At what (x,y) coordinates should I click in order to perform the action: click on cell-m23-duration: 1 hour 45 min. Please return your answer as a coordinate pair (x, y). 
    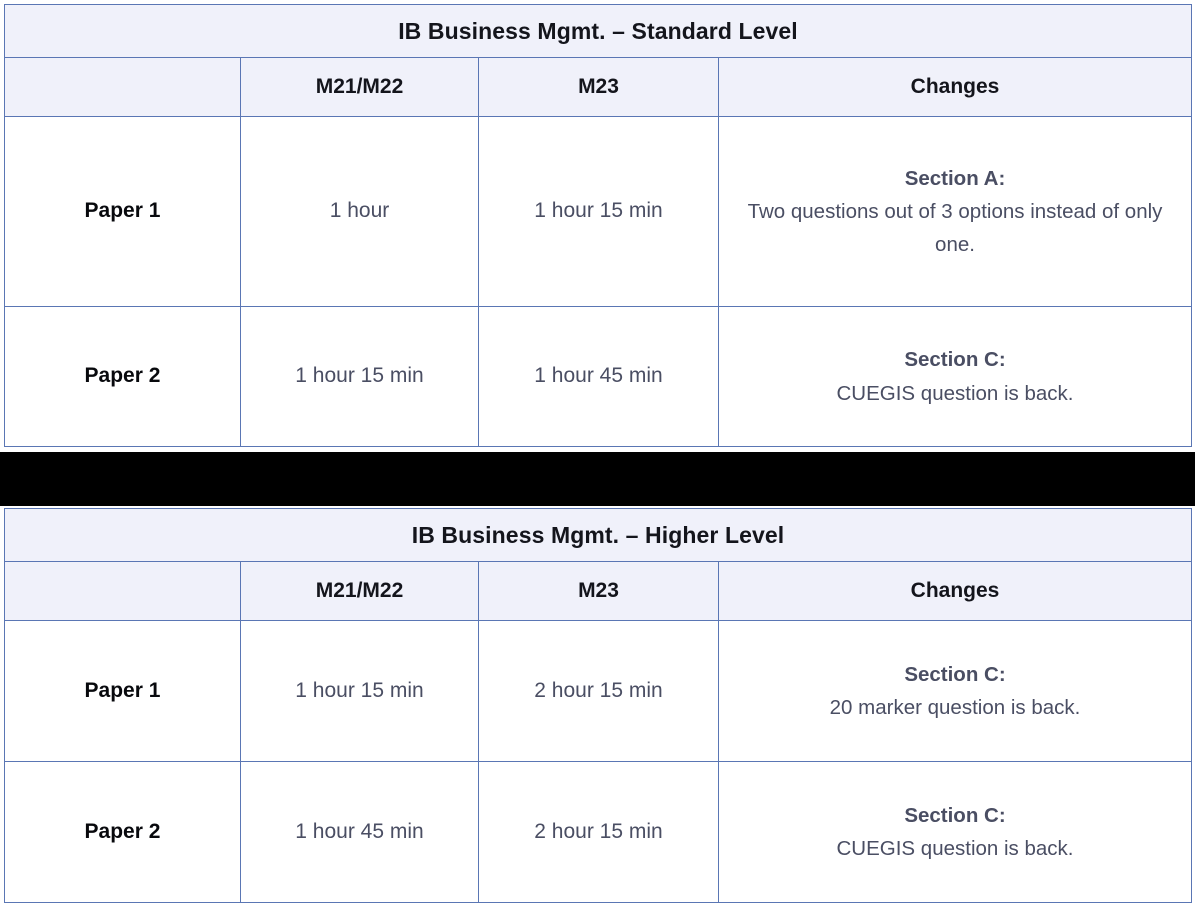
    Looking at the image, I should click on (598, 376).